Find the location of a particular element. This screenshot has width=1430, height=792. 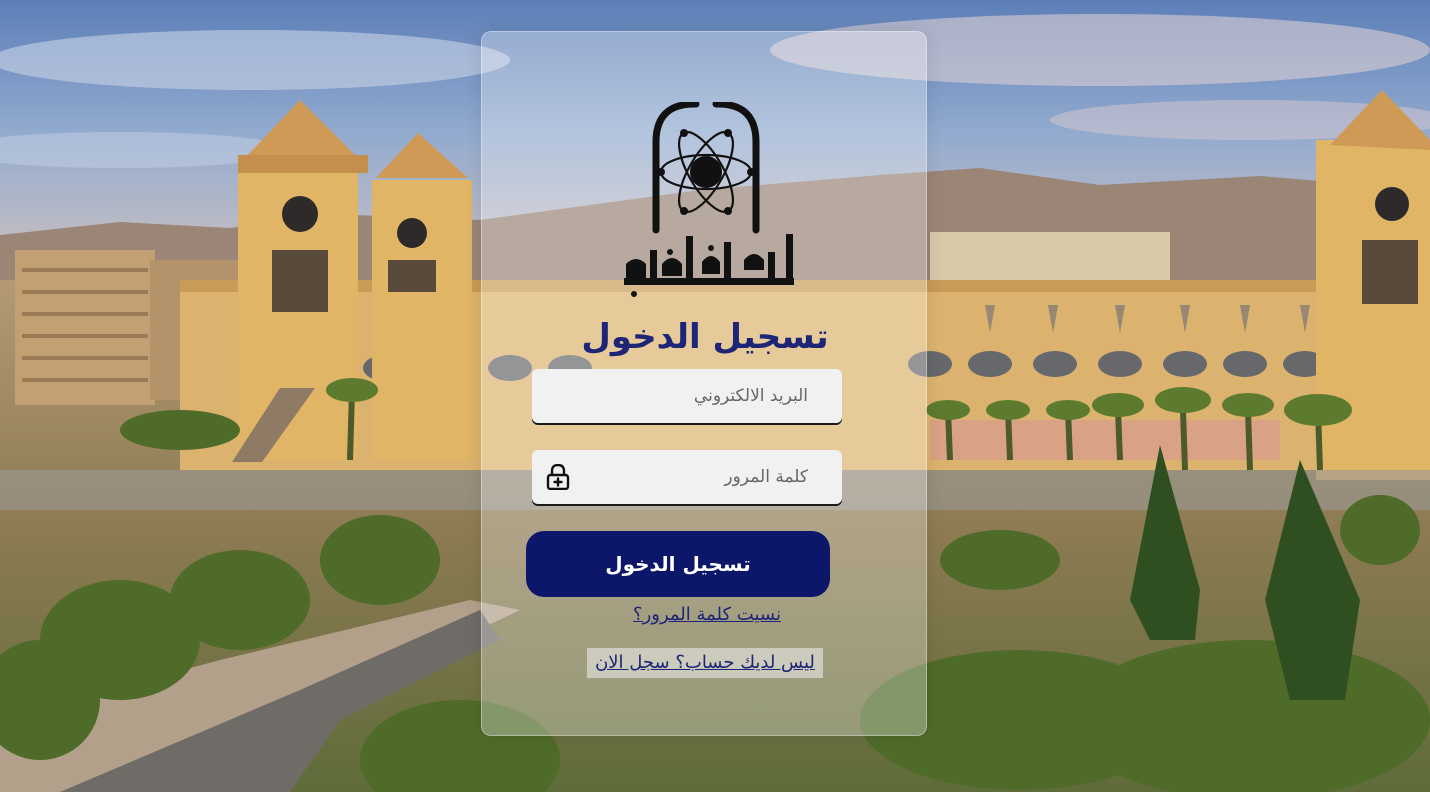

page-title: تسجيل الدخول is located at coordinates (705, 337).